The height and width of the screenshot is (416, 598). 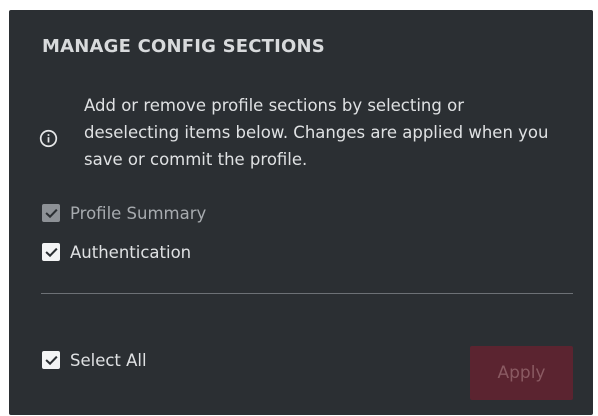 I want to click on divider, so click(x=307, y=293).